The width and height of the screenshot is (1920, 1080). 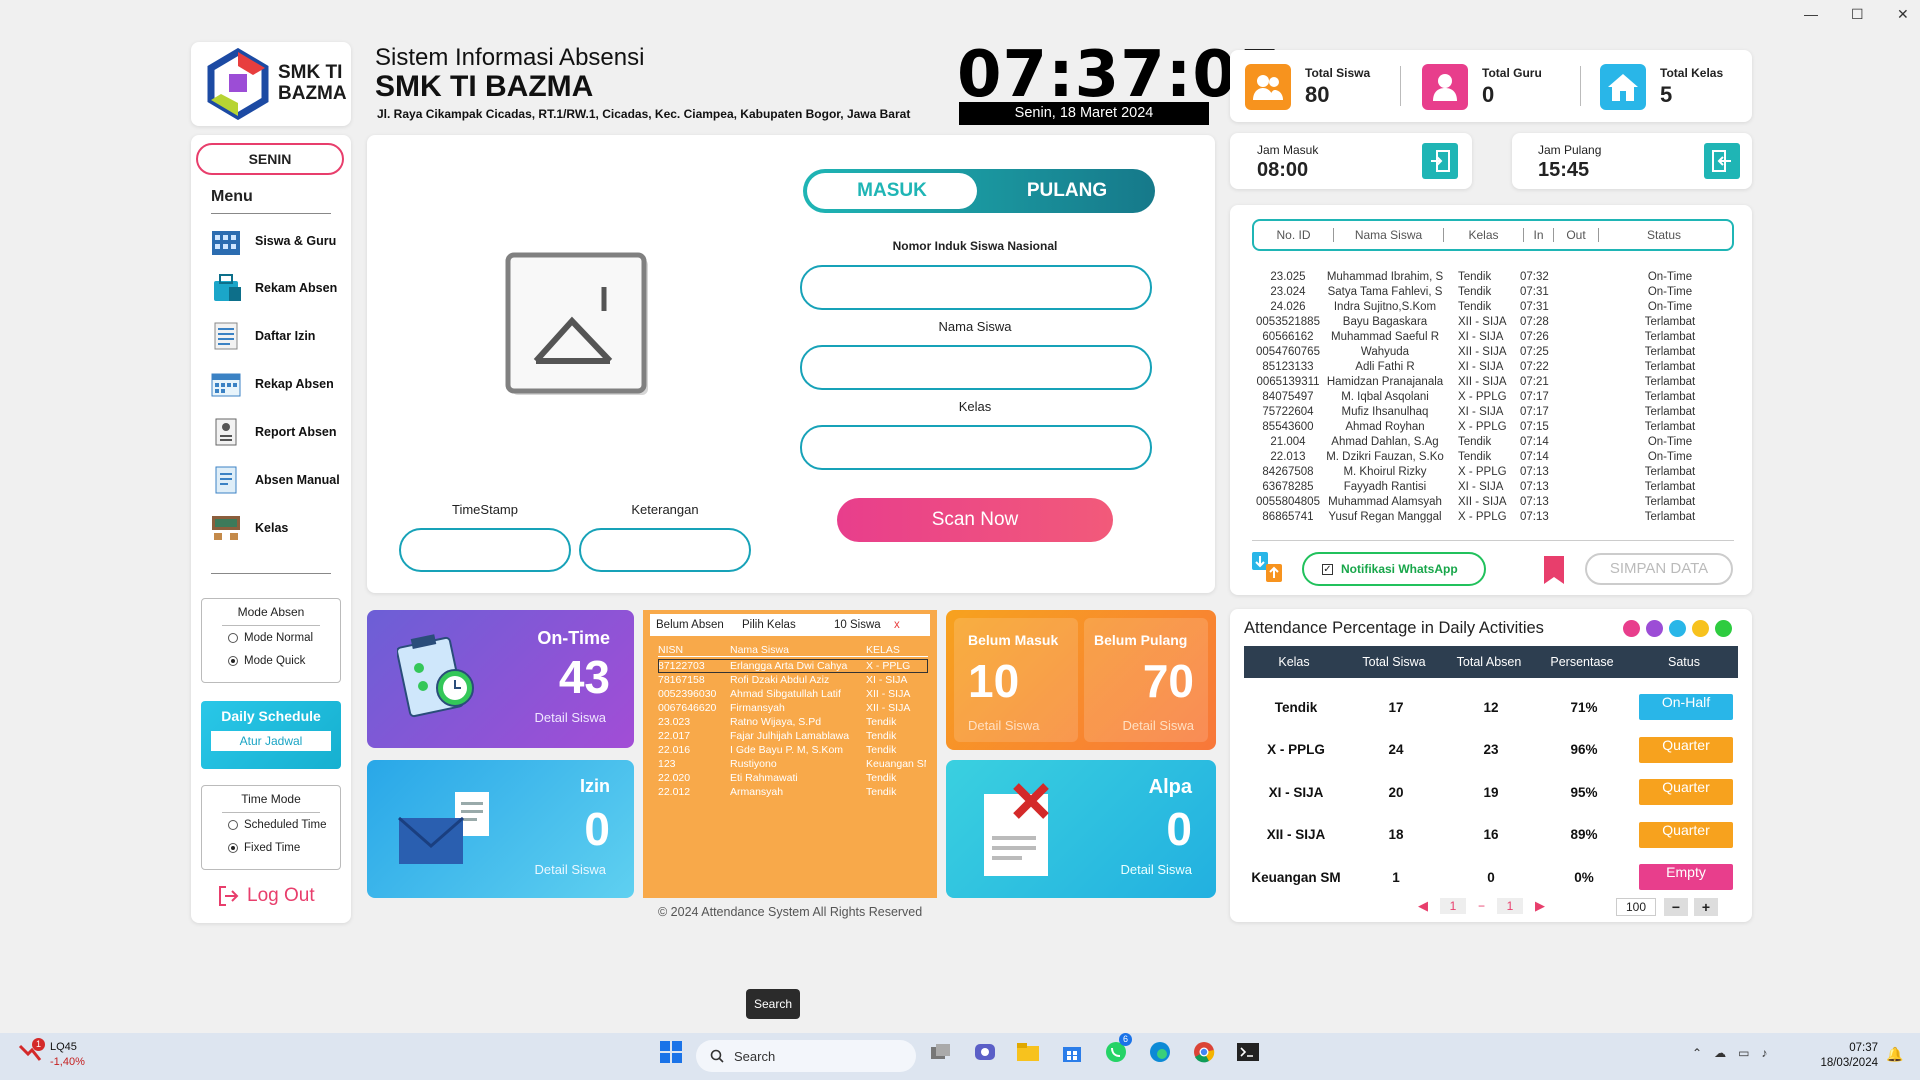 I want to click on menu-report-absen: Report Absen, so click(x=274, y=432).